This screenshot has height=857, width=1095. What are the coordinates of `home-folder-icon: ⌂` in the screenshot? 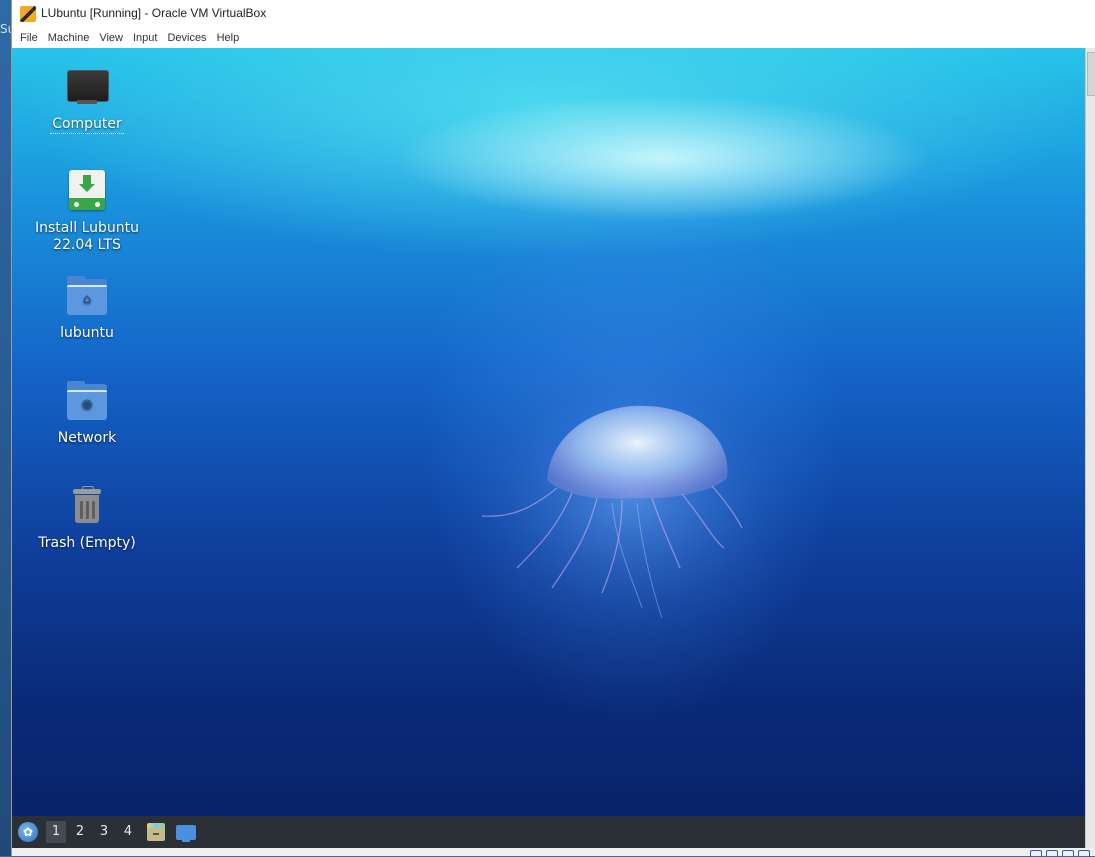 It's located at (87, 297).